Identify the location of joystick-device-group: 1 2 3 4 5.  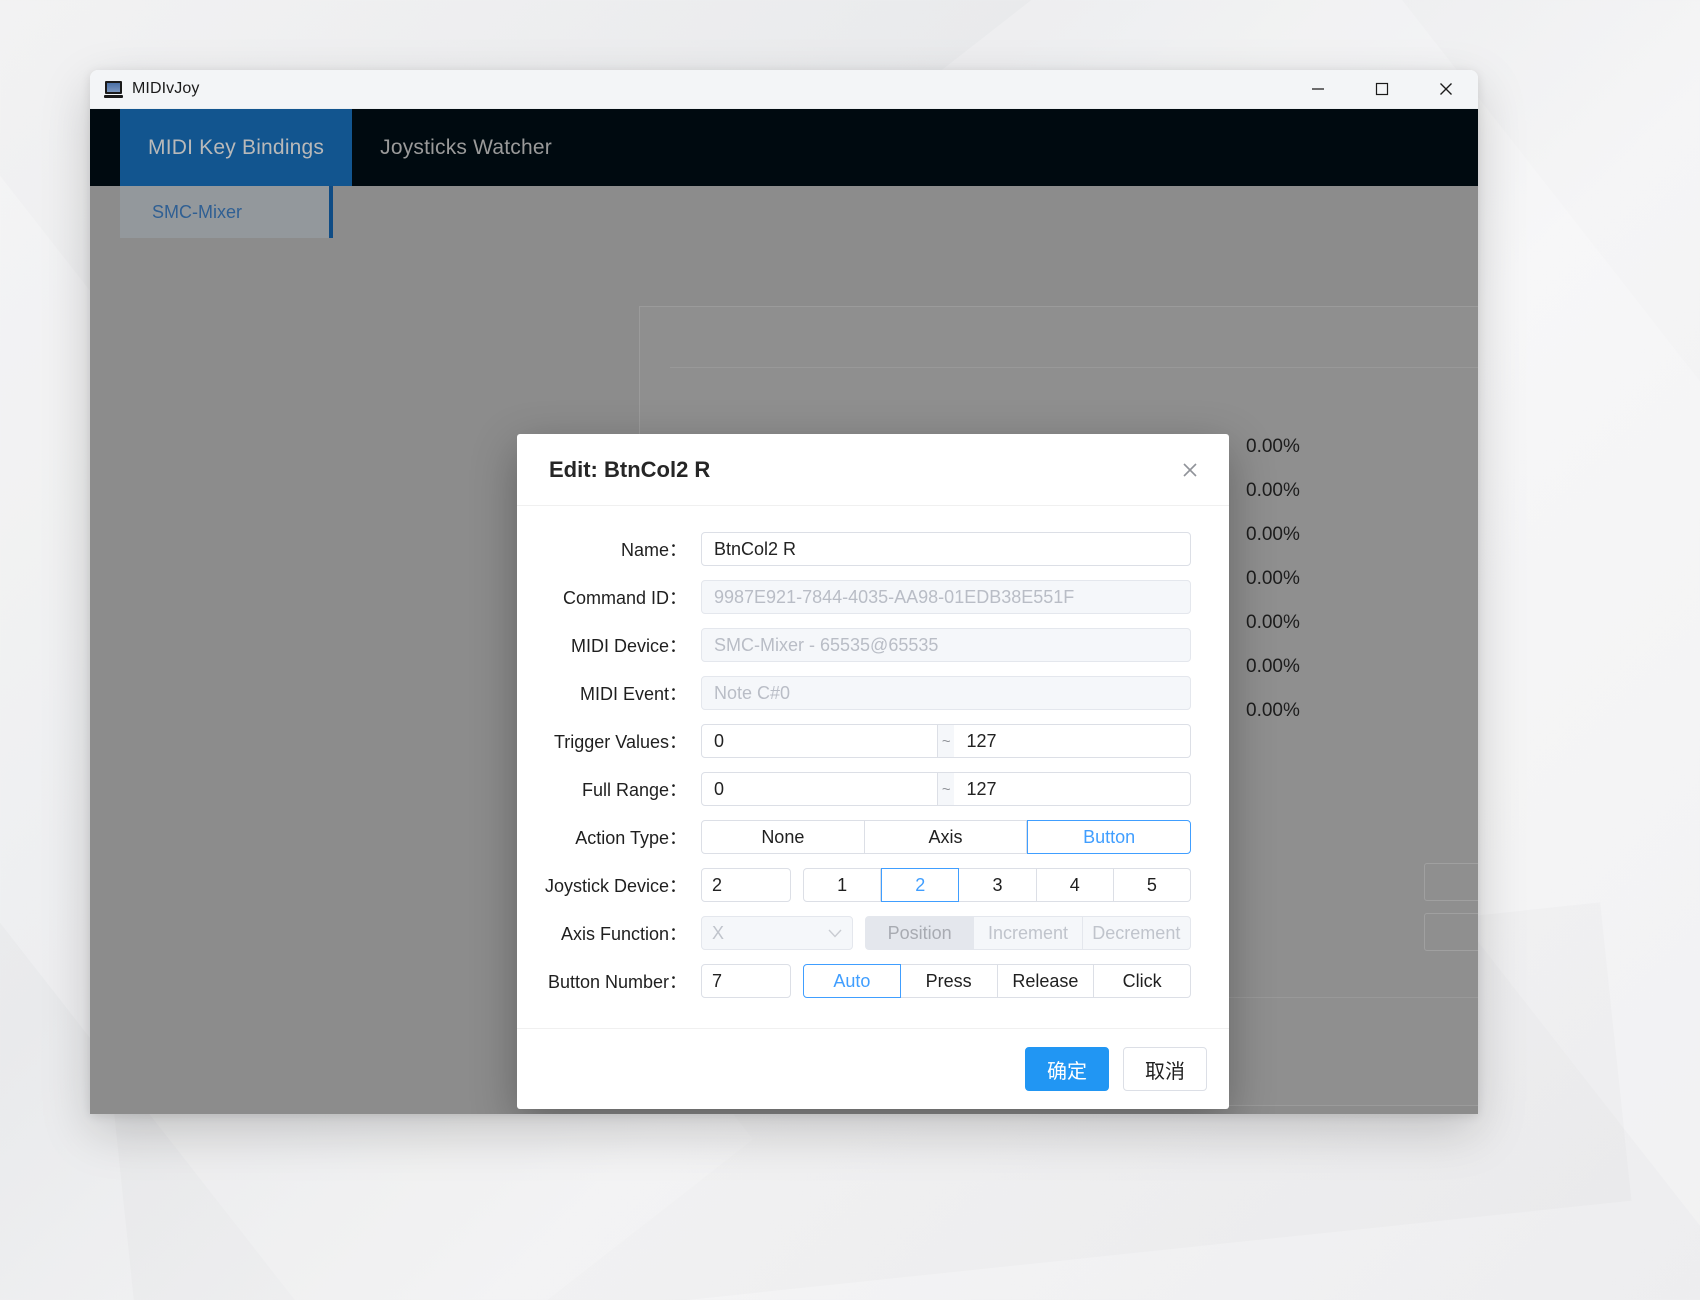
(997, 885).